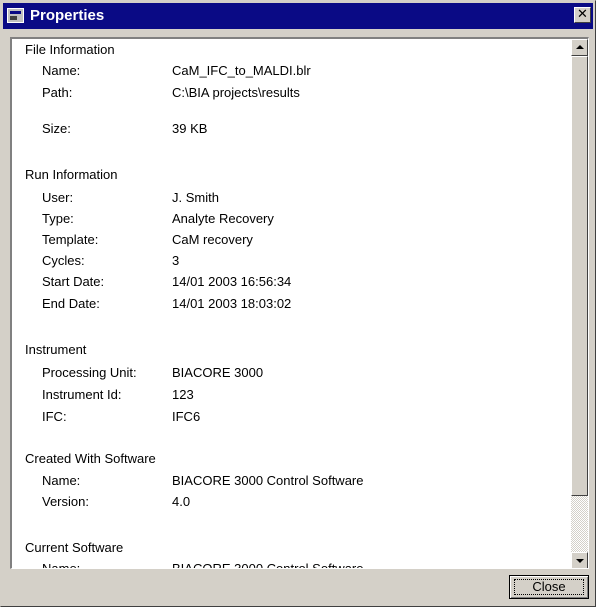 The height and width of the screenshot is (607, 596). What do you see at coordinates (70, 49) in the screenshot?
I see `section-heading-file-information: File Information` at bounding box center [70, 49].